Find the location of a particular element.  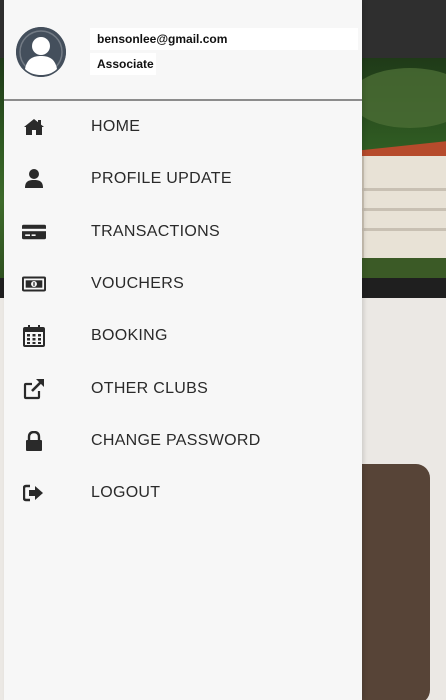

money-bill-icon is located at coordinates (34, 284).